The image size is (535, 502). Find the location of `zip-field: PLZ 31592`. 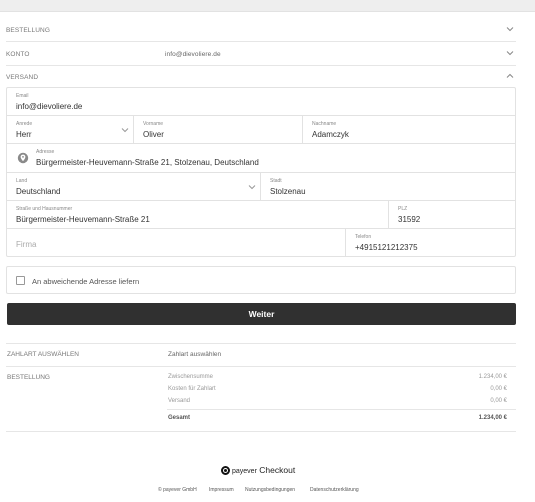

zip-field: PLZ 31592 is located at coordinates (452, 215).